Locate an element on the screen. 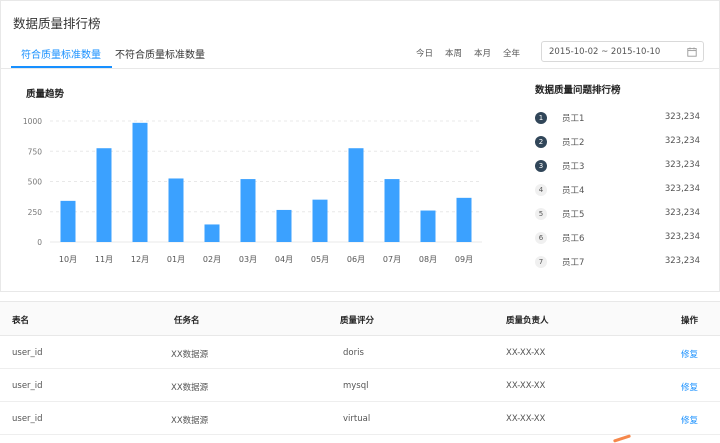 The height and width of the screenshot is (443, 720). x-tick-label: 04月 is located at coordinates (284, 259).